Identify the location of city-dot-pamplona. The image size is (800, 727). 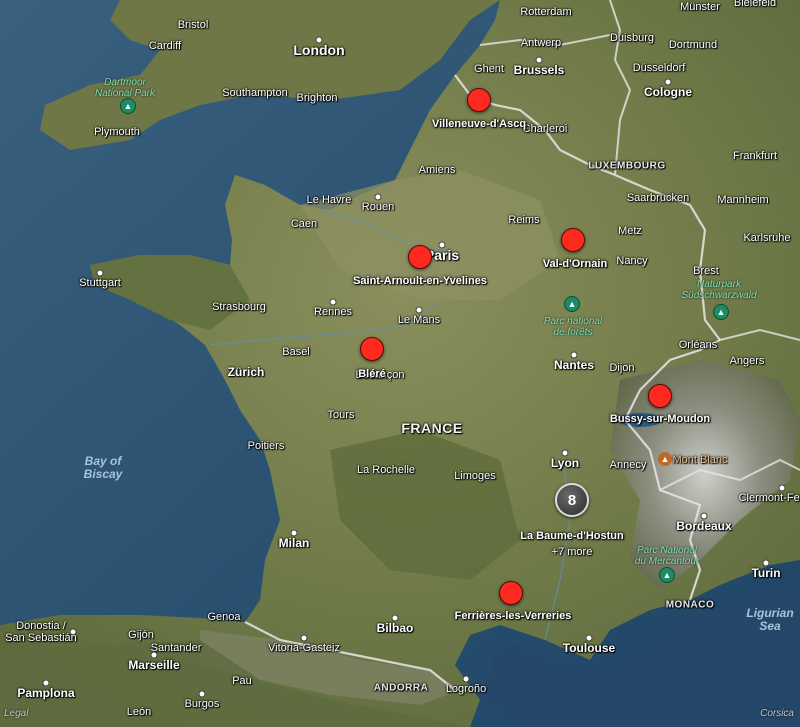
(46, 683).